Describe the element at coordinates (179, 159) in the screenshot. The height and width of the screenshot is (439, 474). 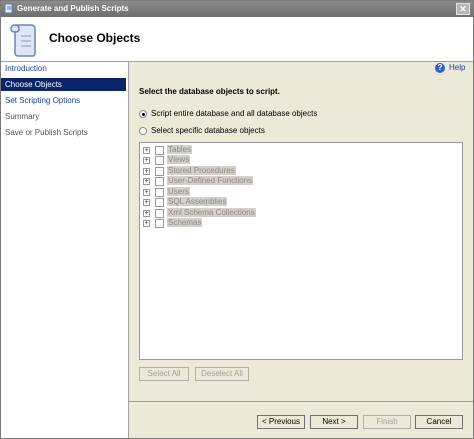
I see `tree-item-label: Views` at that location.